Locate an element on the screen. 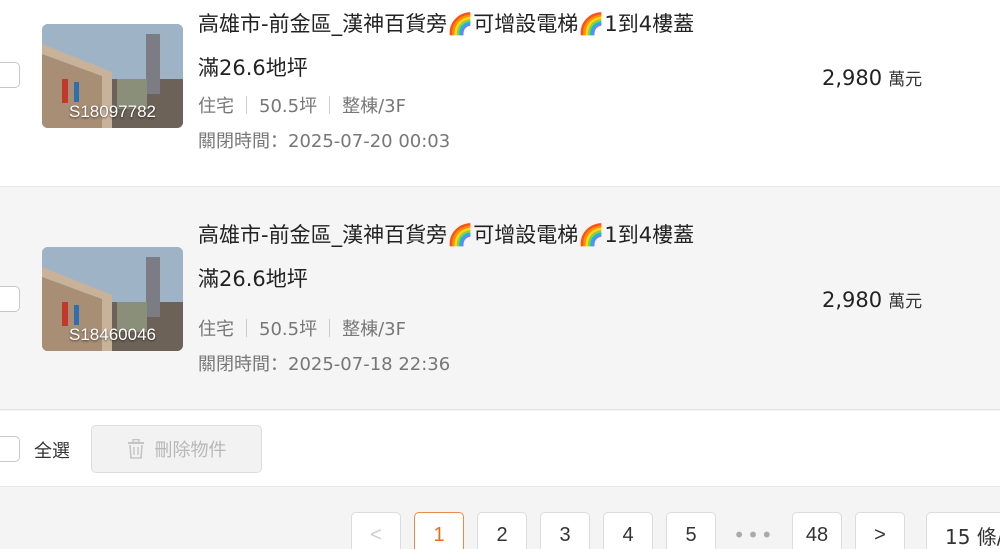 The height and width of the screenshot is (549, 1000). trash-icon is located at coordinates (136, 449).